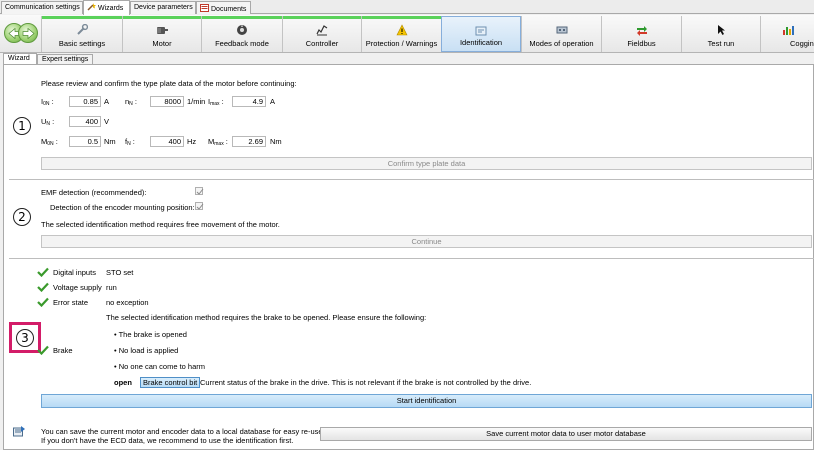  Describe the element at coordinates (42, 7) in the screenshot. I see `tab-communication-settings: Communication settings` at that location.